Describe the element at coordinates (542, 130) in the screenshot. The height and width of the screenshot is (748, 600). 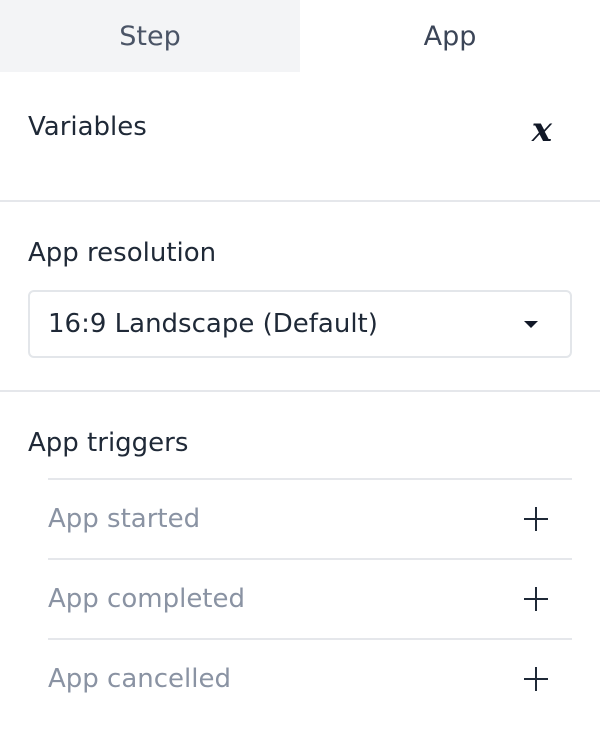
I see `variable-x-icon: x` at that location.